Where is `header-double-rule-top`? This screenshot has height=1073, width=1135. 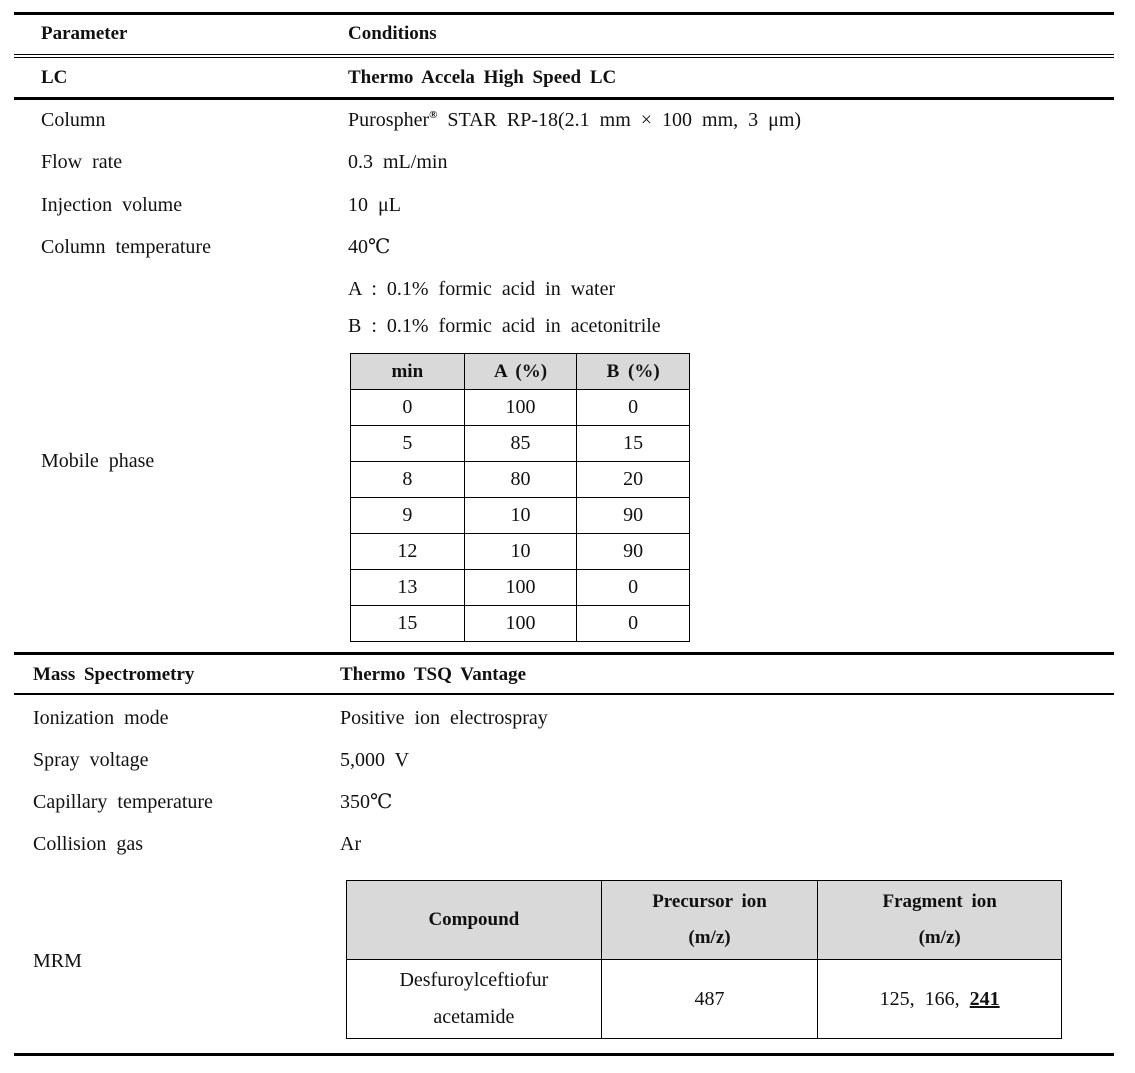
header-double-rule-top is located at coordinates (564, 54).